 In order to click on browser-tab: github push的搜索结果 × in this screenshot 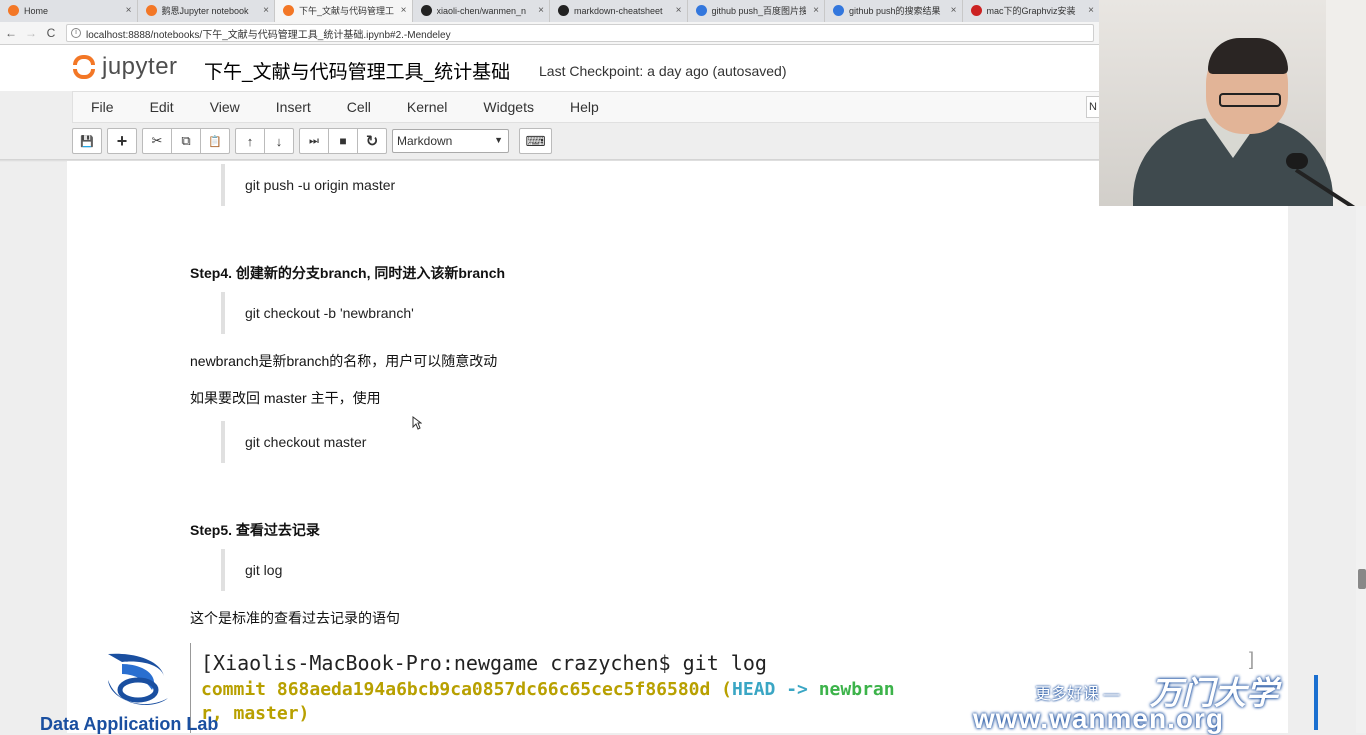, I will do `click(894, 11)`.